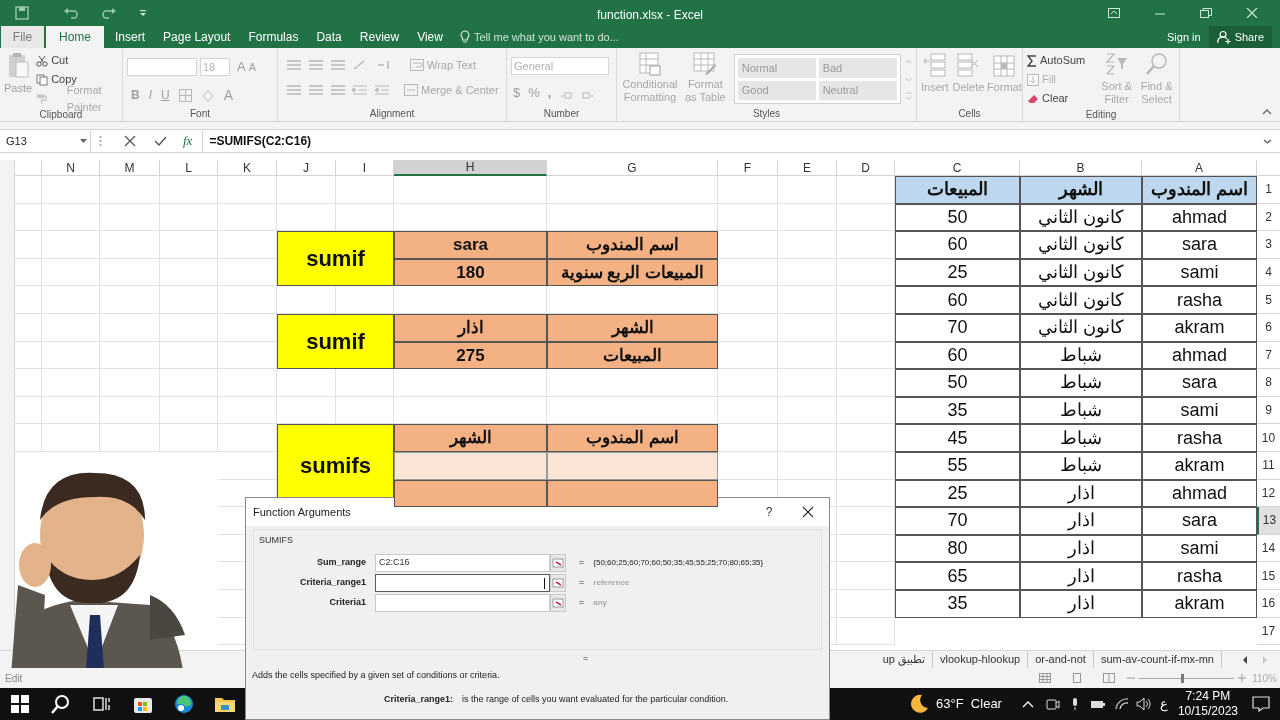 The height and width of the screenshot is (720, 1280). Describe the element at coordinates (1163, 704) in the screenshot. I see `language-indicator: ع` at that location.